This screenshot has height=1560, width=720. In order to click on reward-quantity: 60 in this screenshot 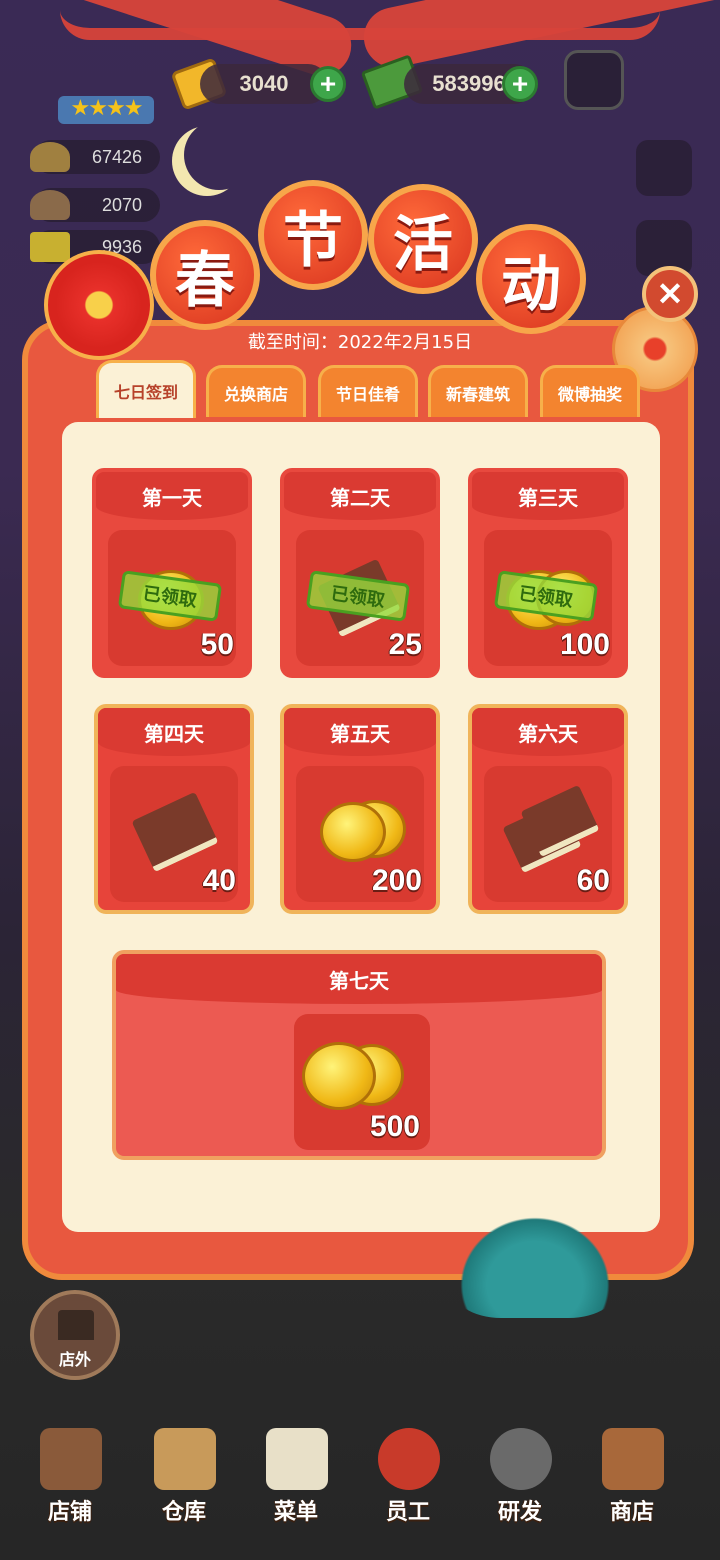, I will do `click(593, 880)`.